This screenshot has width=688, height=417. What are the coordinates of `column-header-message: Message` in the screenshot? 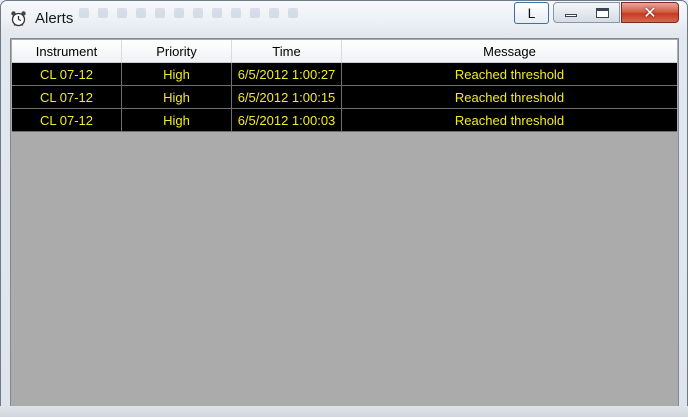 It's located at (509, 51).